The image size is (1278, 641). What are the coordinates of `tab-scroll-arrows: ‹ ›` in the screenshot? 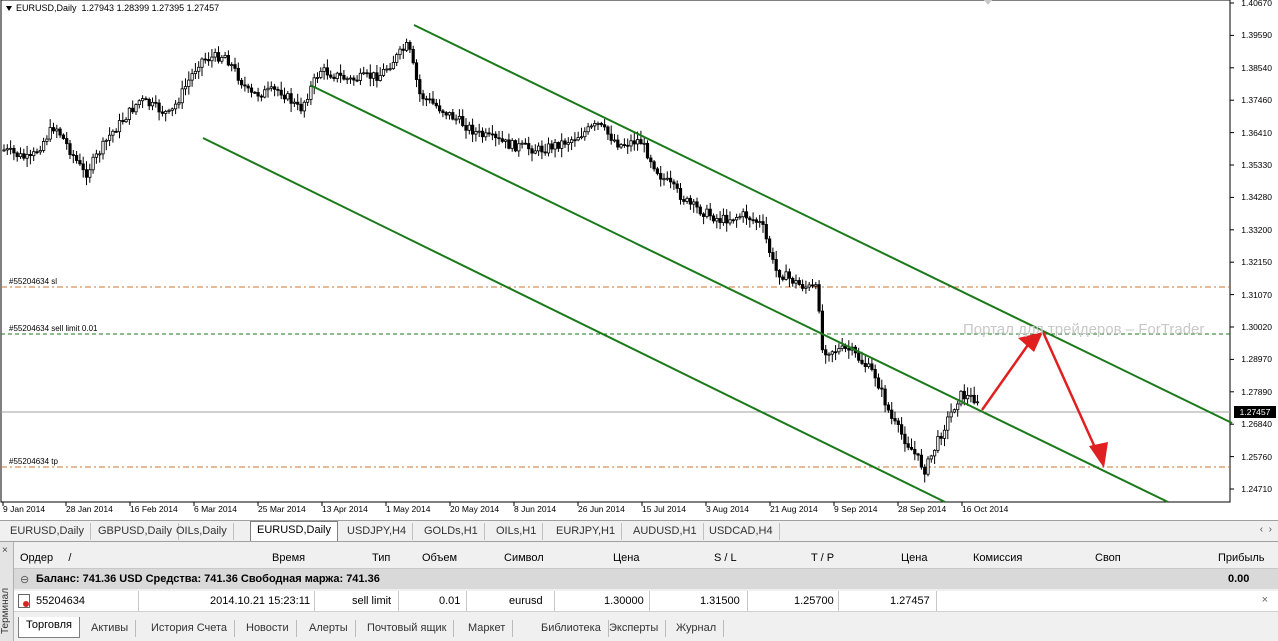 It's located at (1266, 529).